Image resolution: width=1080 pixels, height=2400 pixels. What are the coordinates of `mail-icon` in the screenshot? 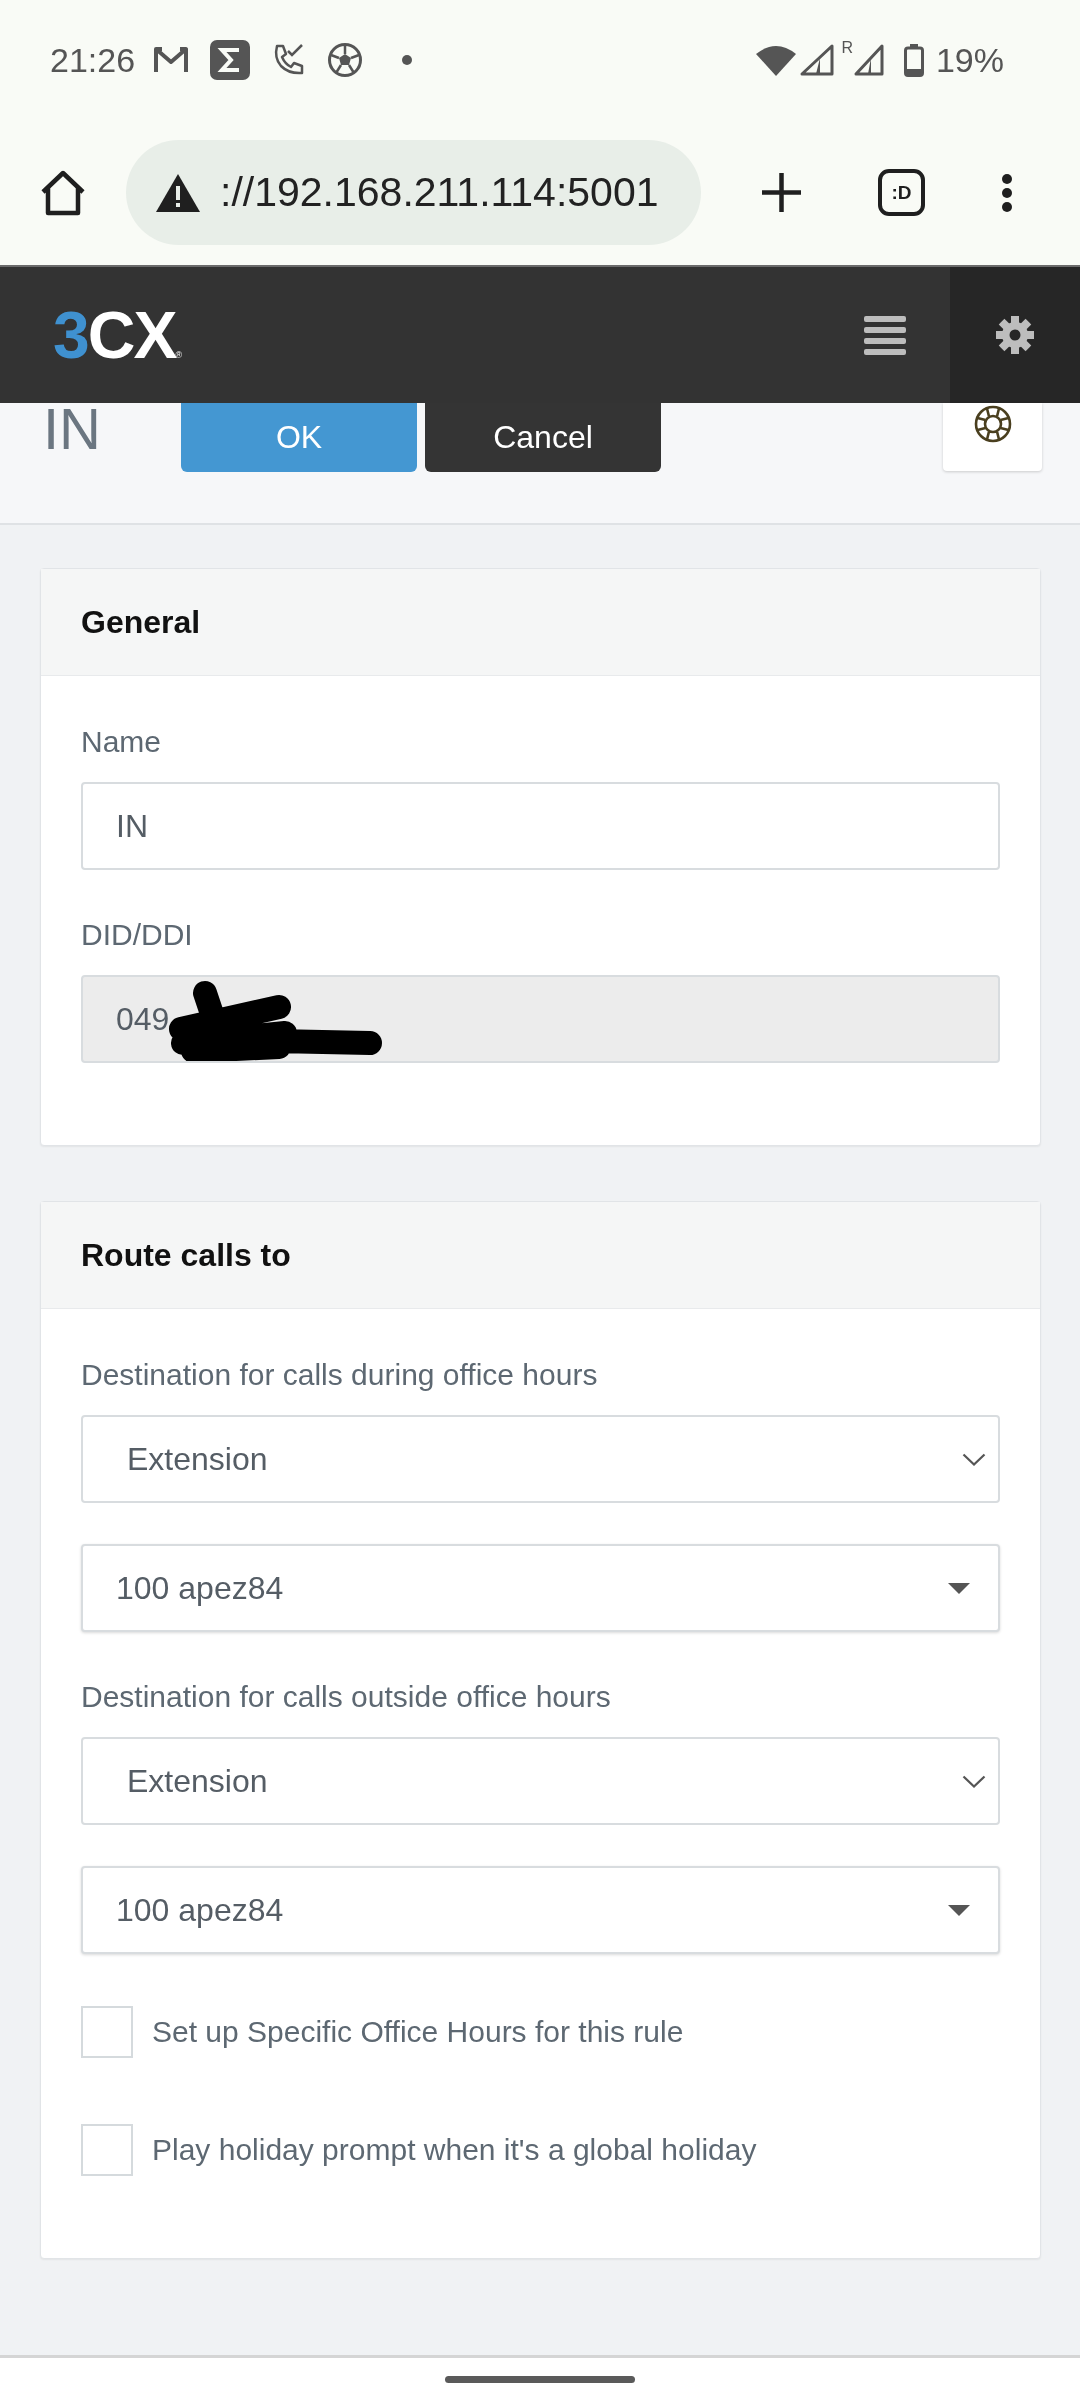 It's located at (171, 60).